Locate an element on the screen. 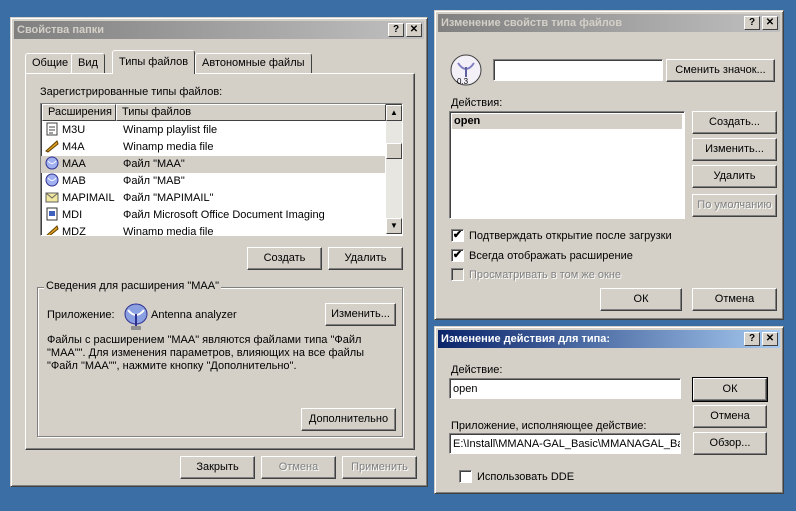 The image size is (796, 511). edit-action-titlebar: Изменение действия для типа: ? ✕ is located at coordinates (609, 339).